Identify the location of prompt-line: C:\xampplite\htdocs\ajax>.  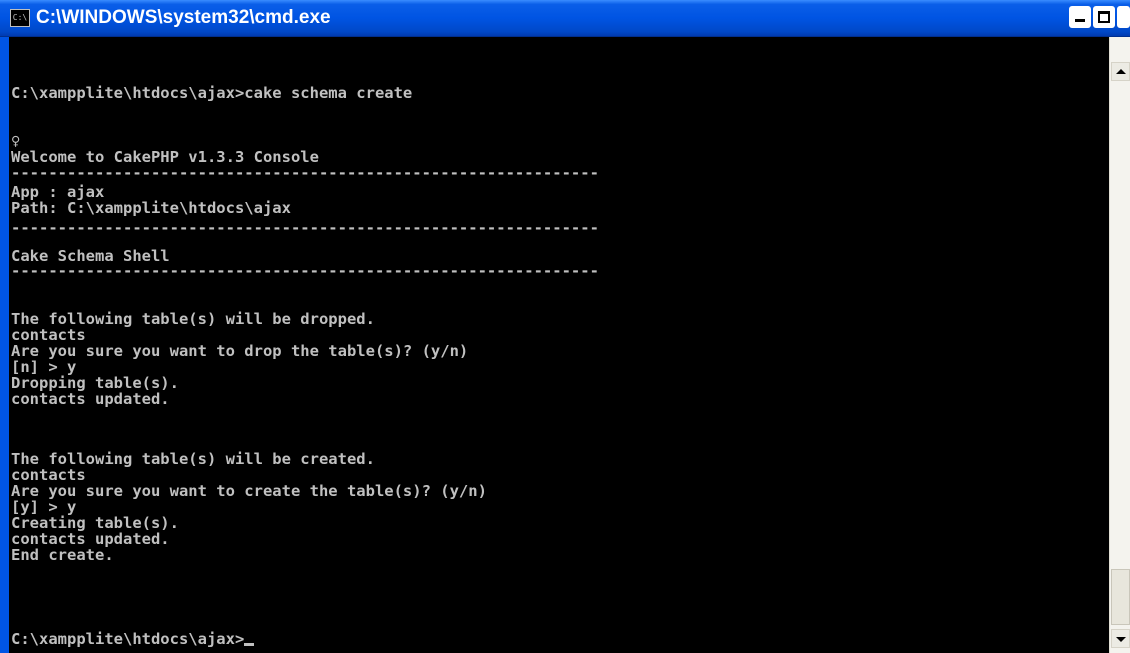
(133, 639).